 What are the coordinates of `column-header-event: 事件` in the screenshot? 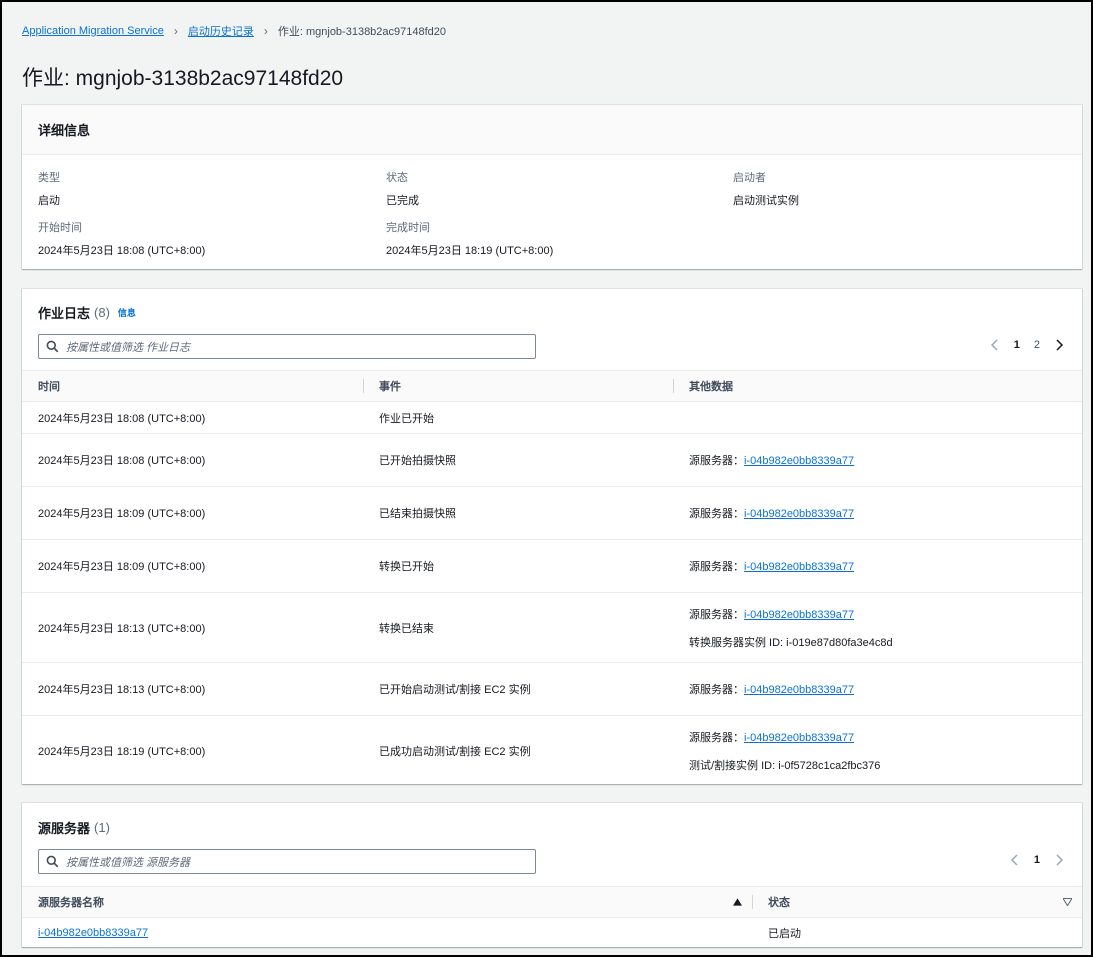 It's located at (518, 386).